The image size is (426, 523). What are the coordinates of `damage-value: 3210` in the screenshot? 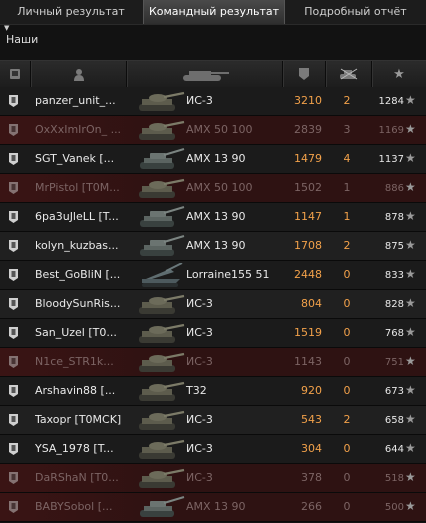 It's located at (308, 100).